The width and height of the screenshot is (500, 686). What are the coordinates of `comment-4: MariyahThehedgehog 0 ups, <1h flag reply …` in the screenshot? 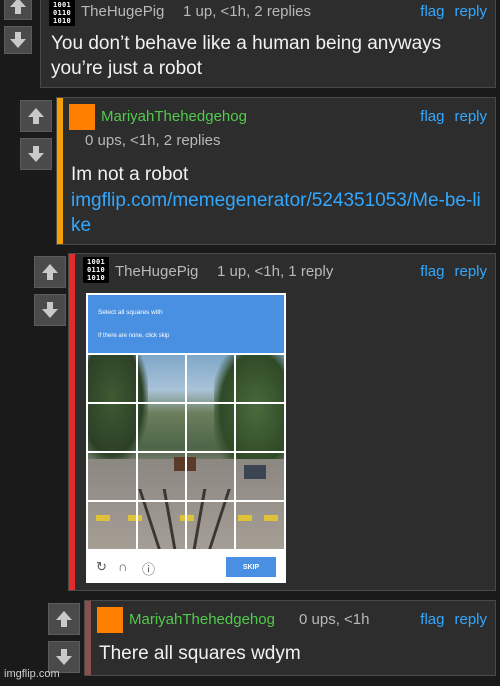 It's located at (290, 638).